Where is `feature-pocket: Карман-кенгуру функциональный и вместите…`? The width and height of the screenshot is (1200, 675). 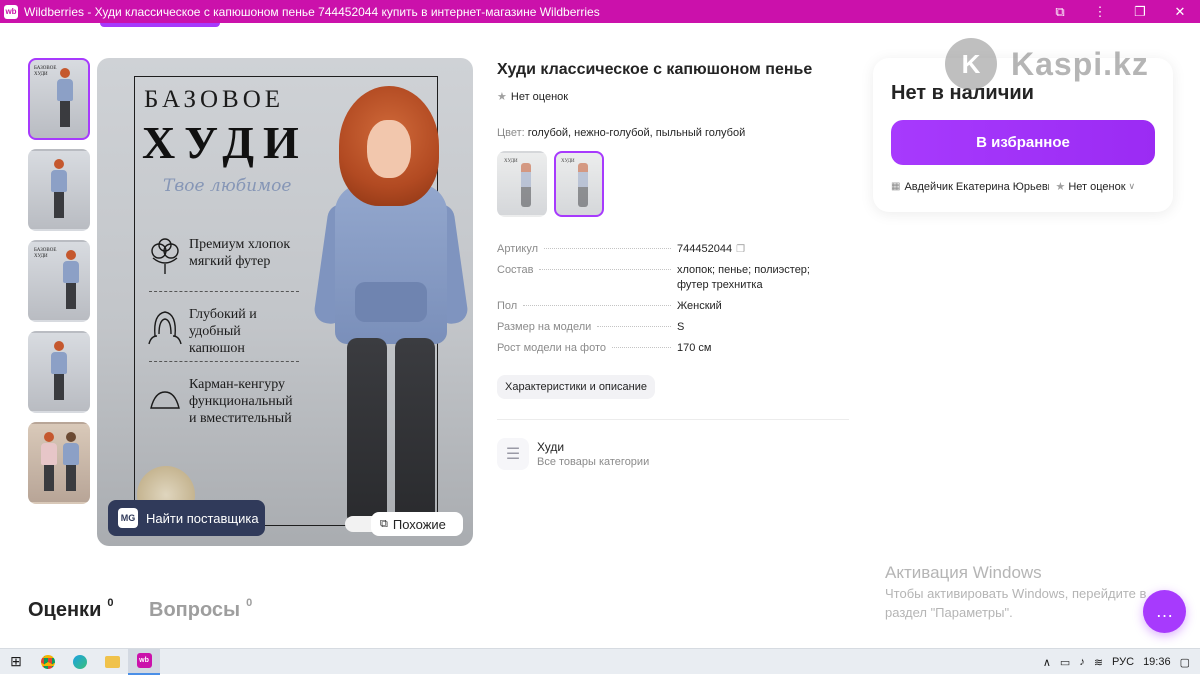 feature-pocket: Карман-кенгуру функциональный и вместите… is located at coordinates (219, 401).